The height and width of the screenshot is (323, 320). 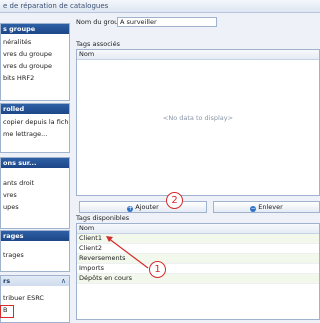 What do you see at coordinates (63, 281) in the screenshot?
I see `chevron-up-icon: ∧` at bounding box center [63, 281].